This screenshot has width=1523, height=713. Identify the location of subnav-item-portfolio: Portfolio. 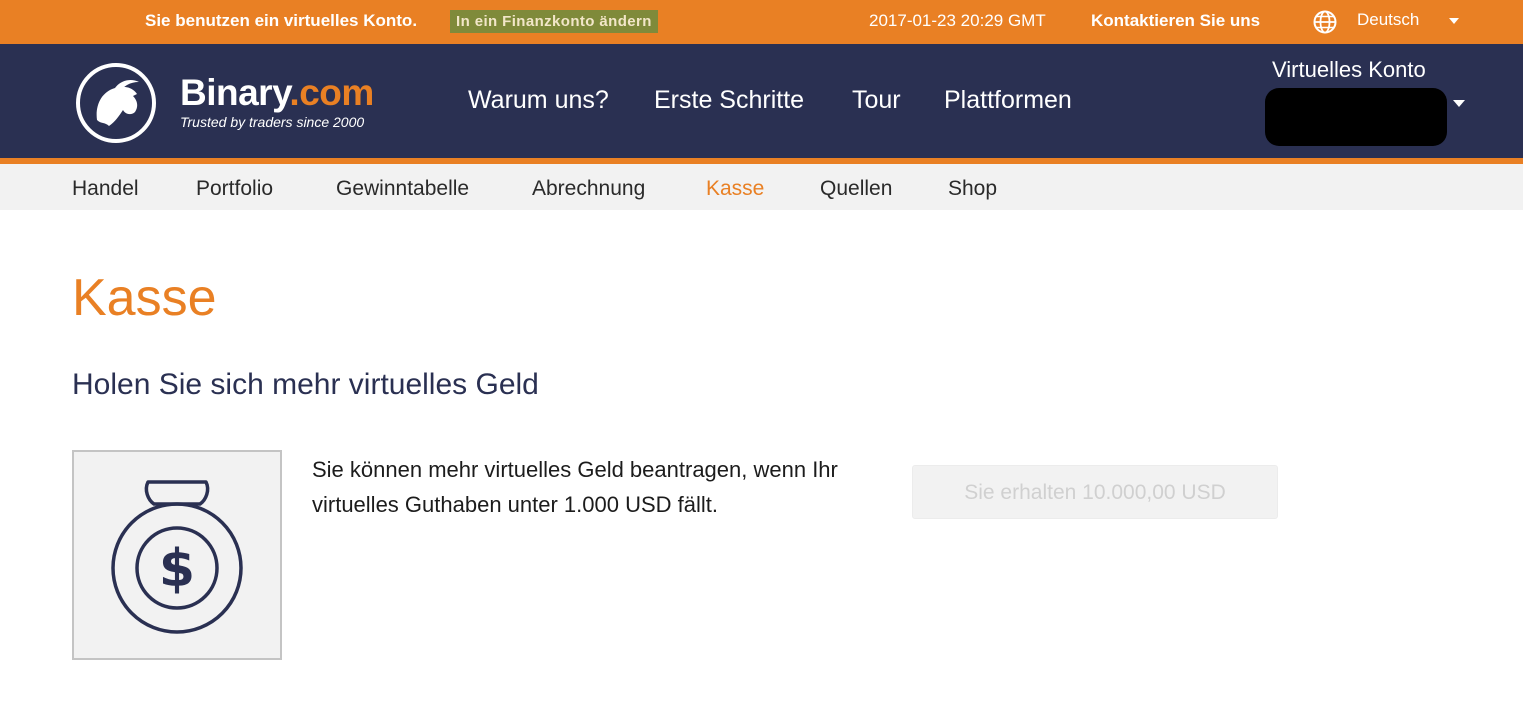
(234, 189).